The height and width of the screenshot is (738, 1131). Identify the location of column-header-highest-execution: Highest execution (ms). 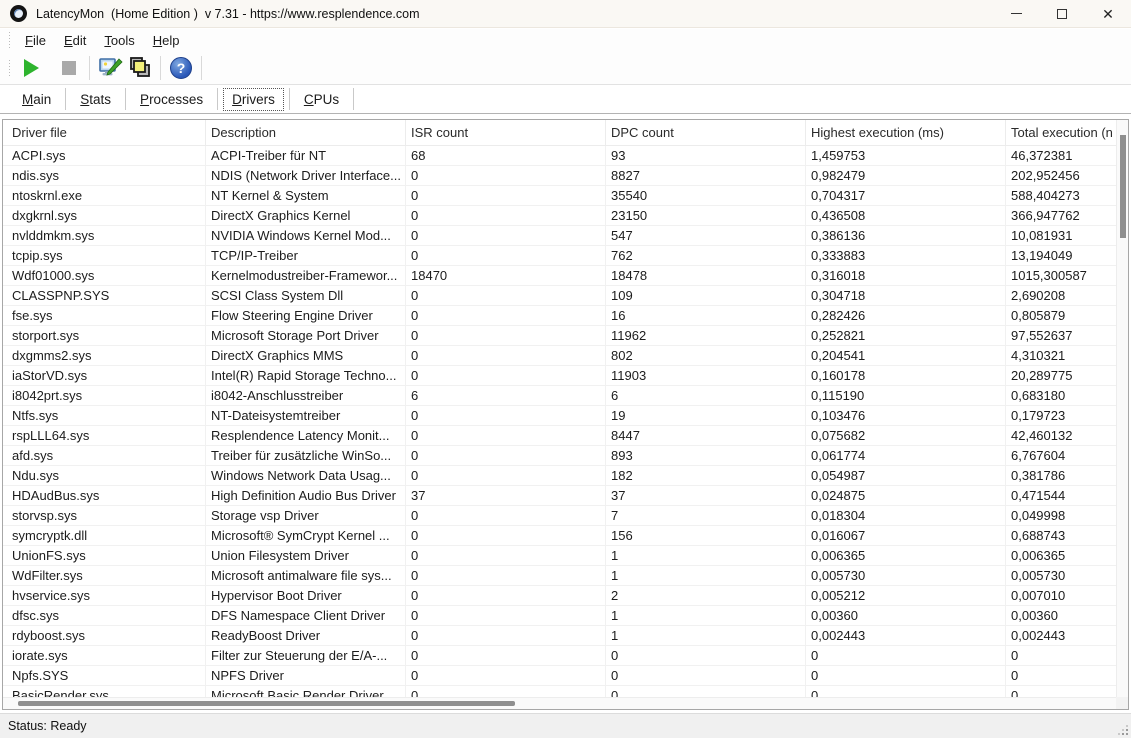
(906, 132).